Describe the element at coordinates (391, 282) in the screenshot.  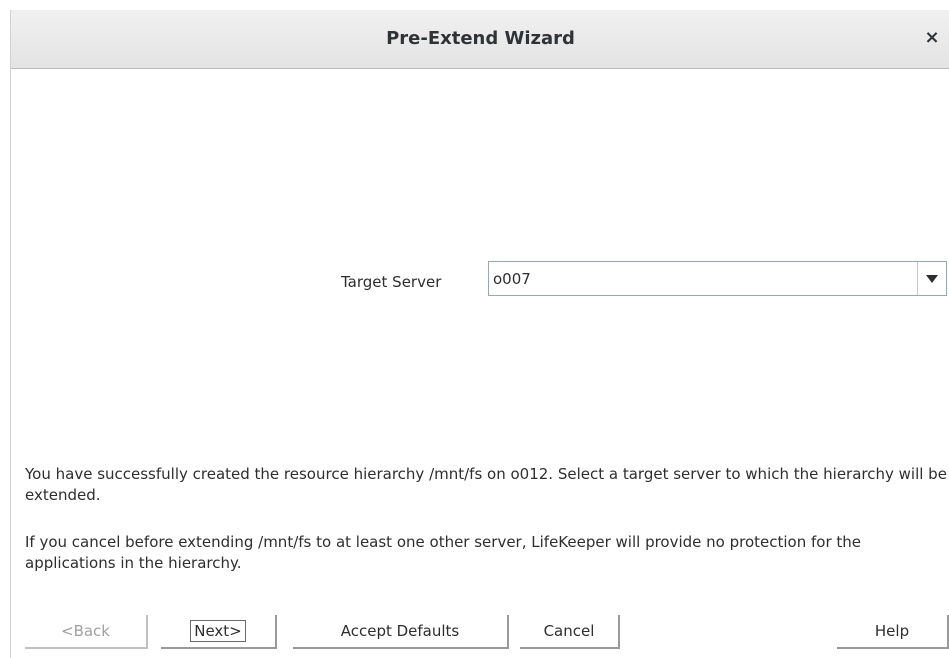
I see `target-server-label: Target Server` at that location.